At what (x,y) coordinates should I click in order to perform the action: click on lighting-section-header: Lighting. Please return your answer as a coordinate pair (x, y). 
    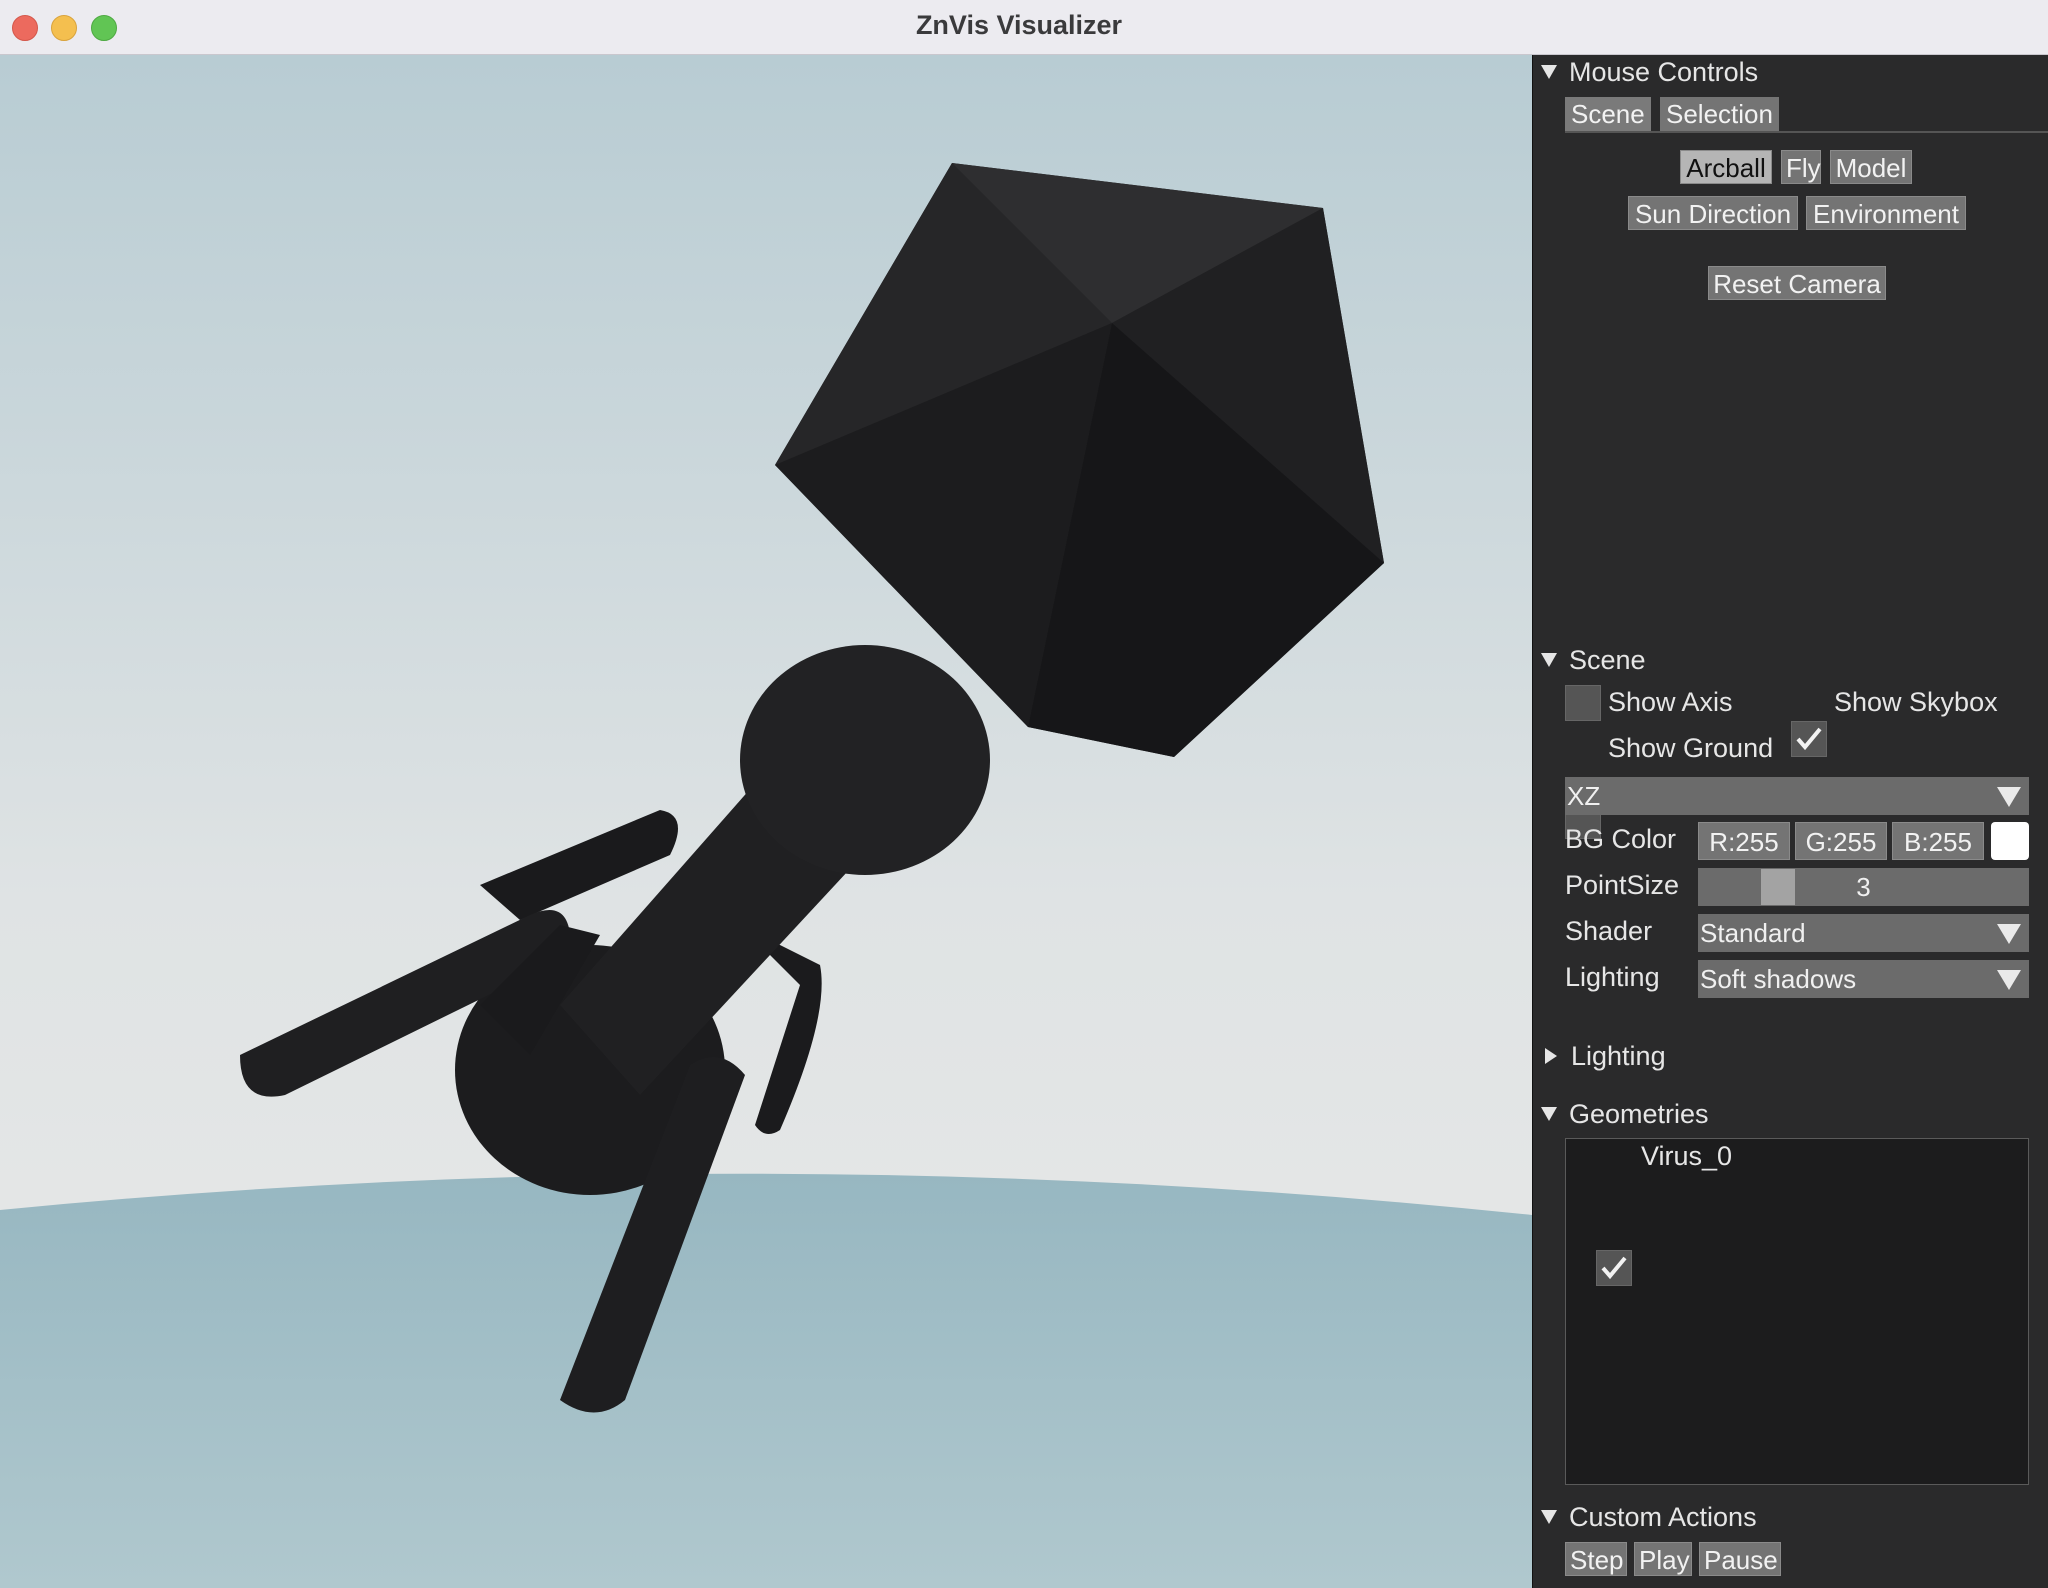
    Looking at the image, I should click on (1603, 1056).